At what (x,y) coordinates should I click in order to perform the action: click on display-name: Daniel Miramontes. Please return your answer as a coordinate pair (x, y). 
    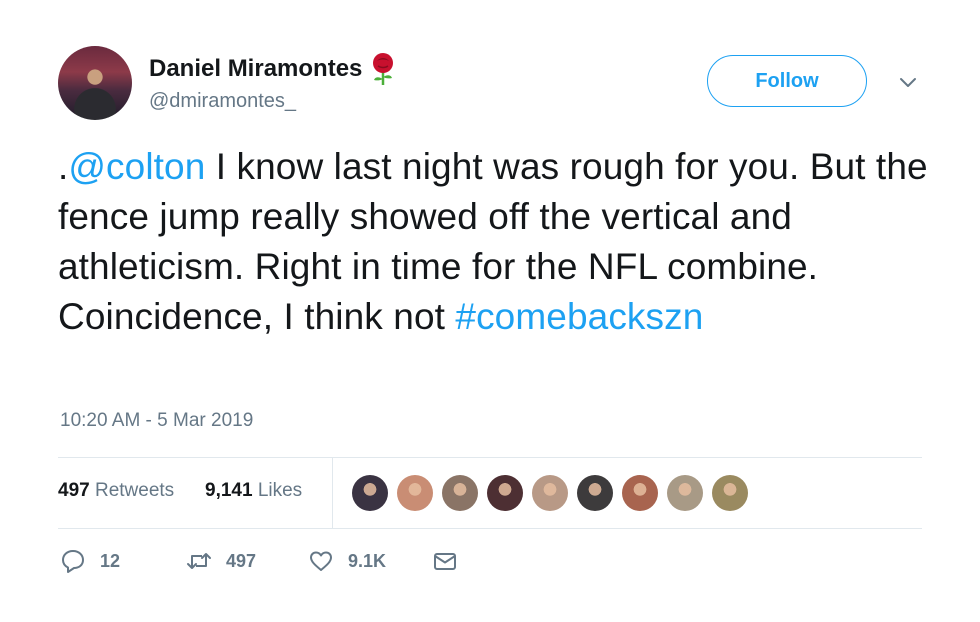
    Looking at the image, I should click on (255, 69).